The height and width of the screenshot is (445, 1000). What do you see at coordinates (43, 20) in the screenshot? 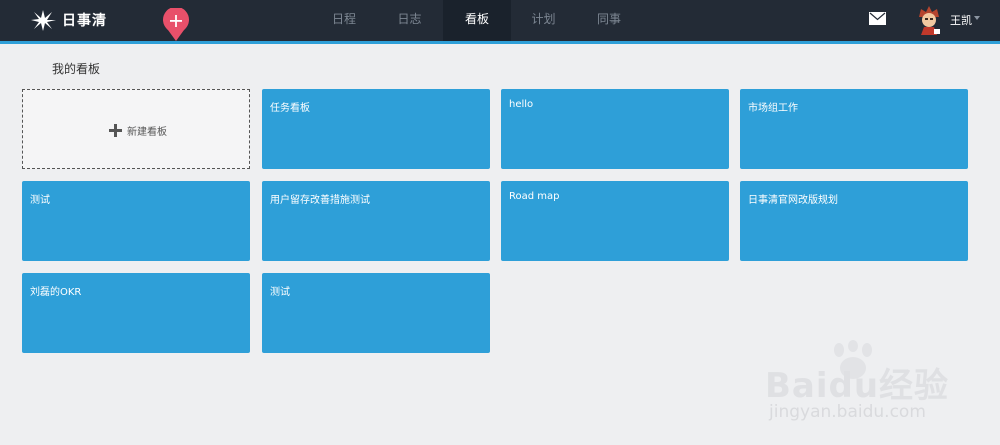
I see `logo-icon` at bounding box center [43, 20].